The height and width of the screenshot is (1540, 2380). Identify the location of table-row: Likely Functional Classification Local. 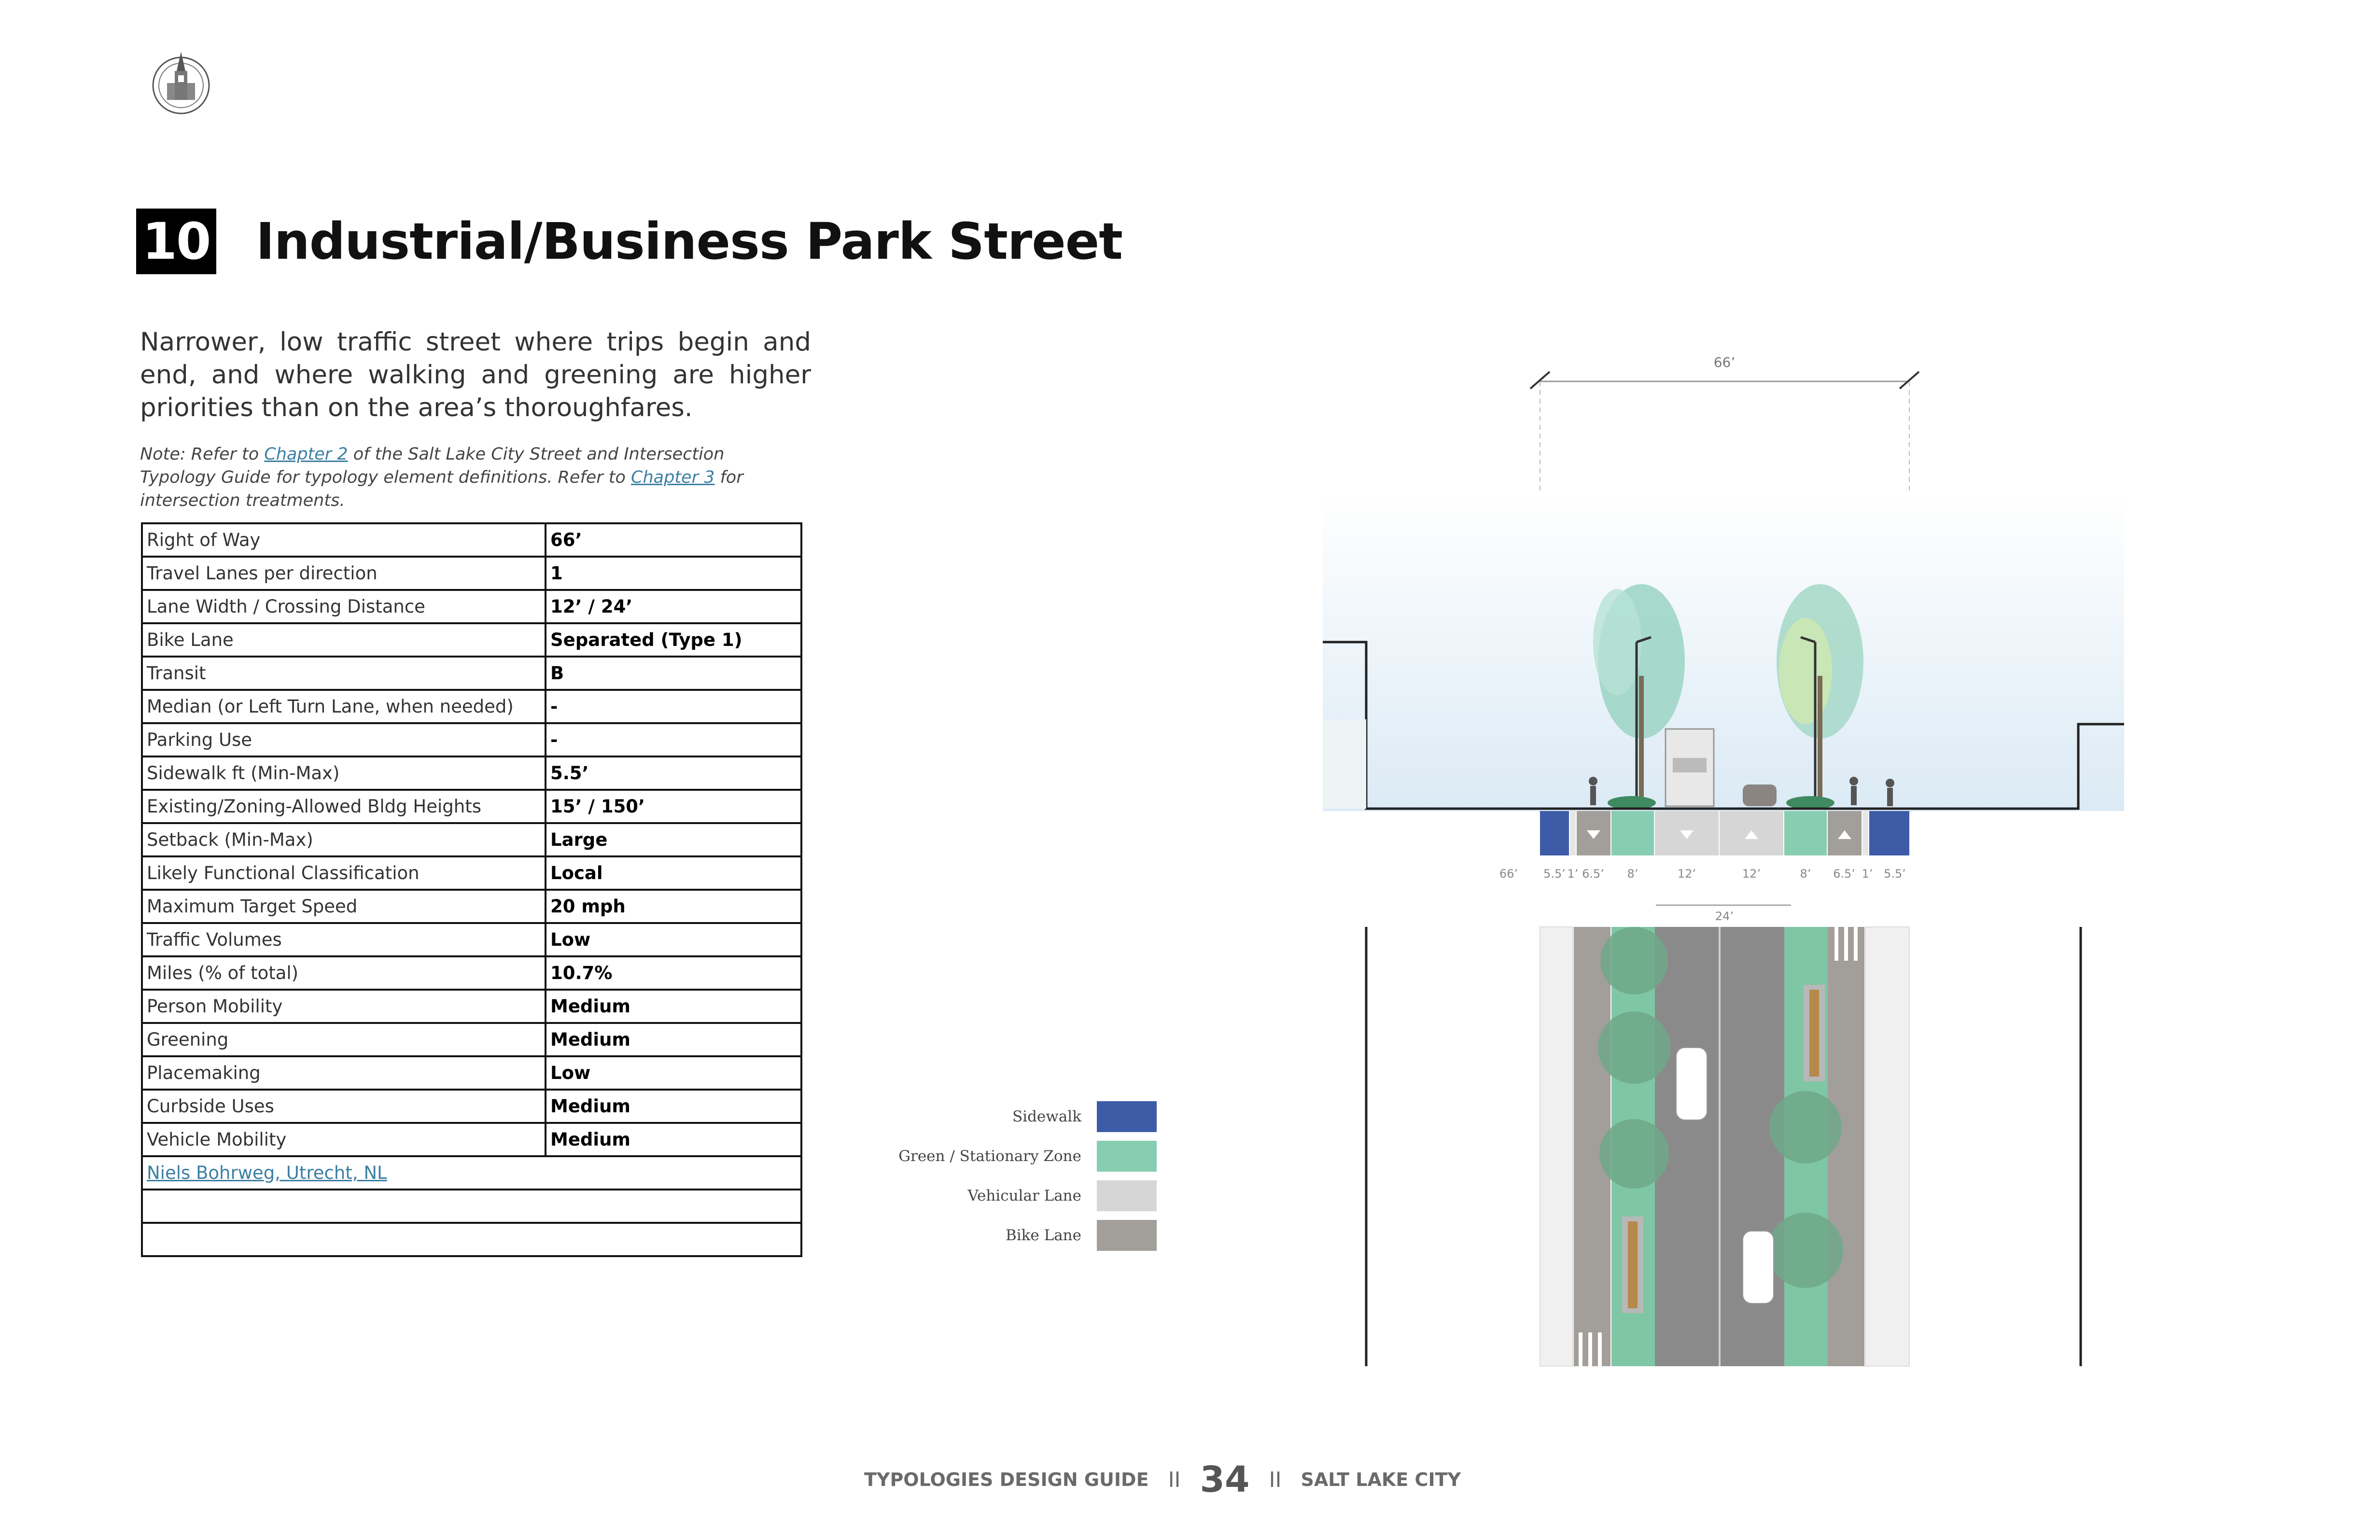
(472, 873).